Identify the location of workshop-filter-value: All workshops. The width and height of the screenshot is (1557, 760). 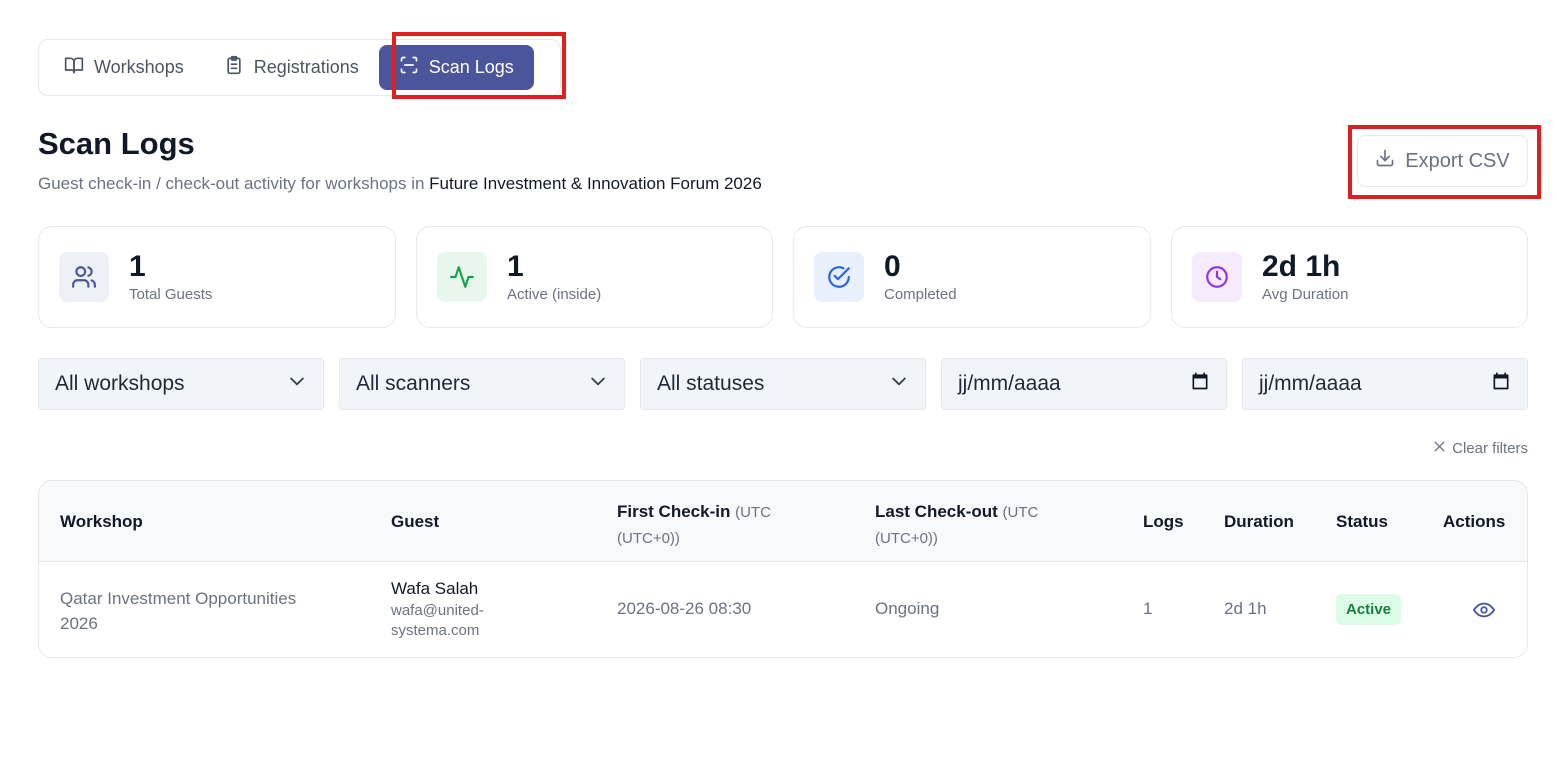
(120, 383).